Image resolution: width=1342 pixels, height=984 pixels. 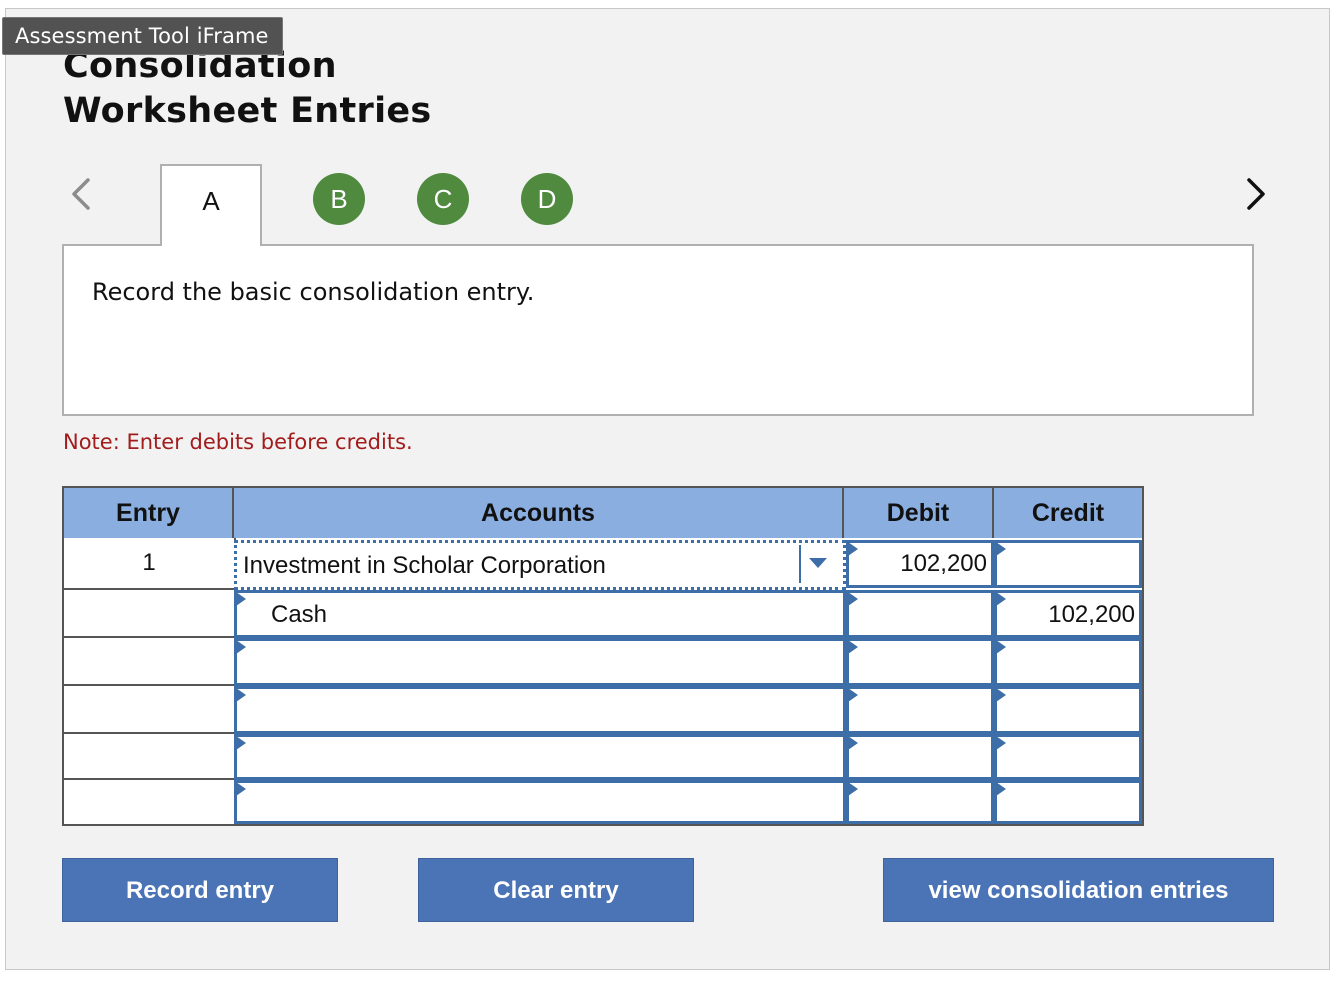 I want to click on tab-a: A, so click(x=211, y=205).